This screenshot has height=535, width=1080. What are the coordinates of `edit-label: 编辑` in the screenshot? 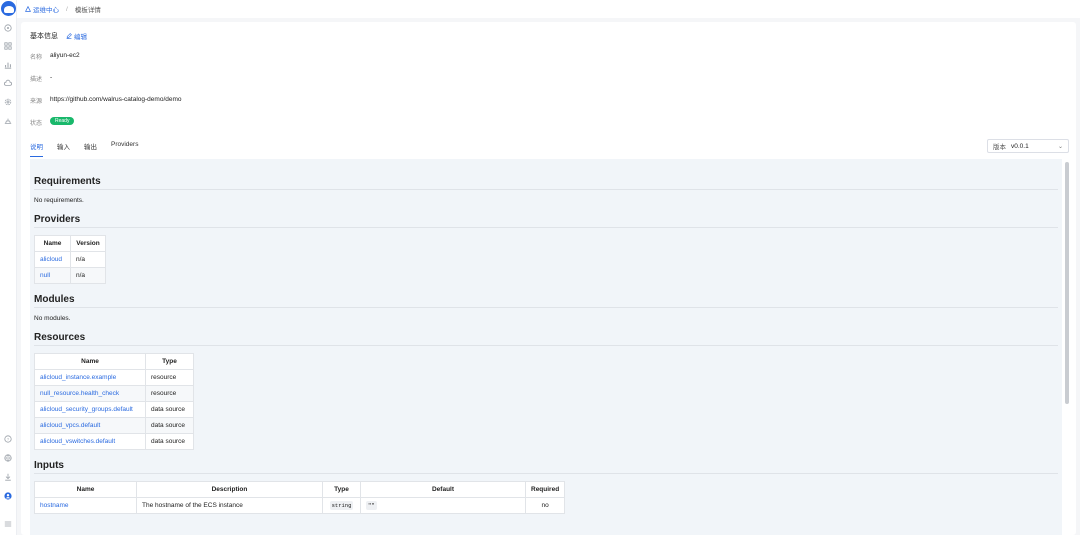 It's located at (80, 37).